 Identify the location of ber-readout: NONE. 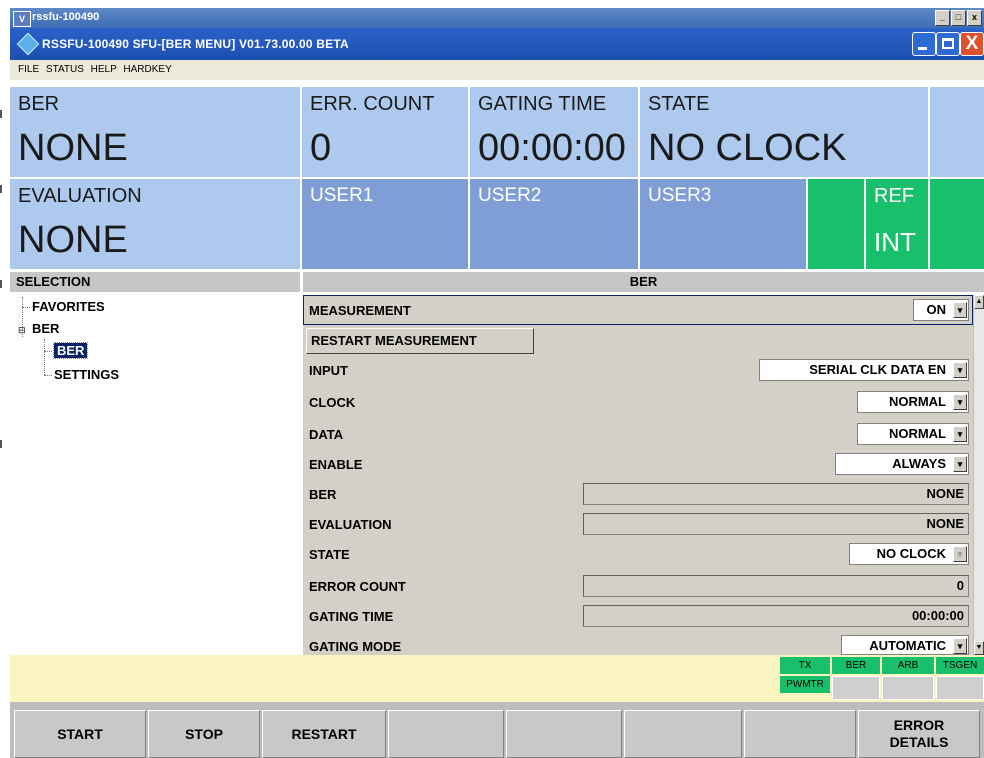
(776, 494).